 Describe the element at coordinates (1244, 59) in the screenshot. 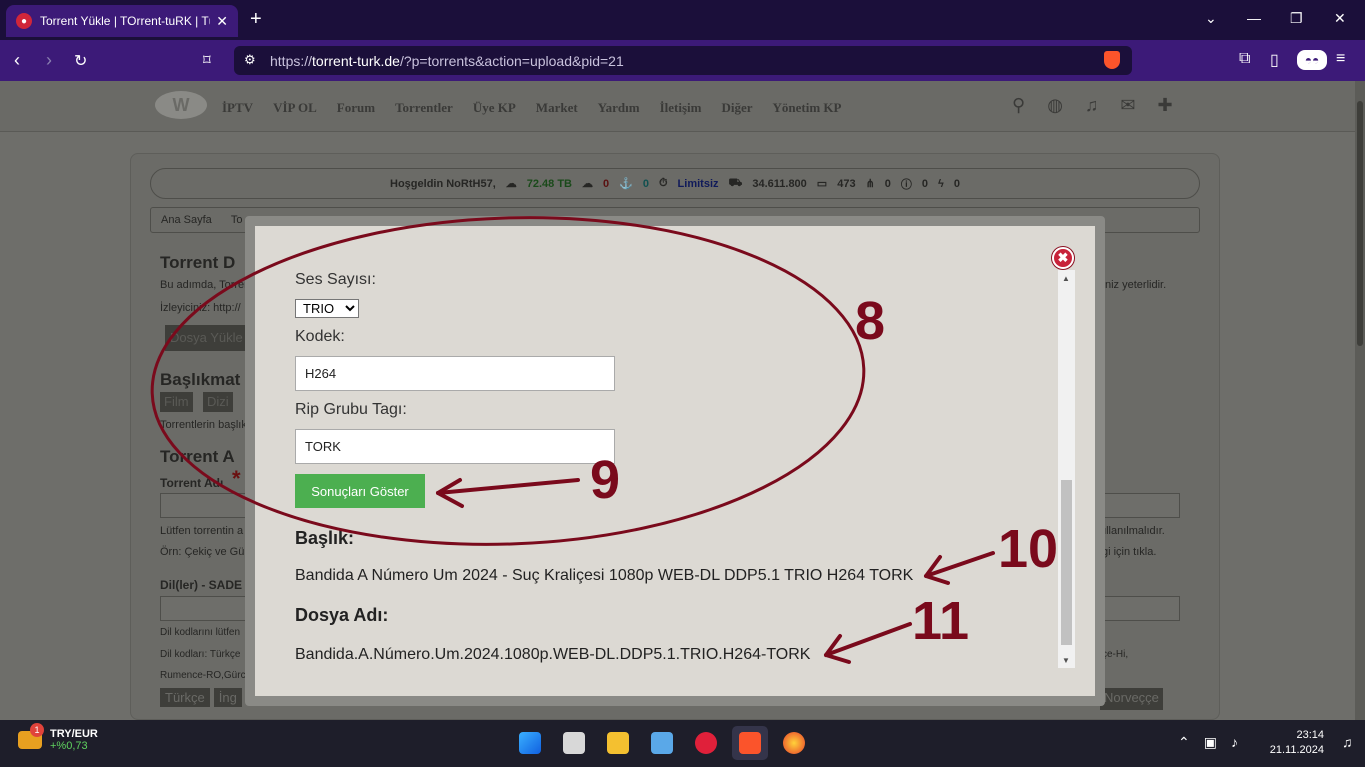

I see `extensions-icon: ⧉` at that location.